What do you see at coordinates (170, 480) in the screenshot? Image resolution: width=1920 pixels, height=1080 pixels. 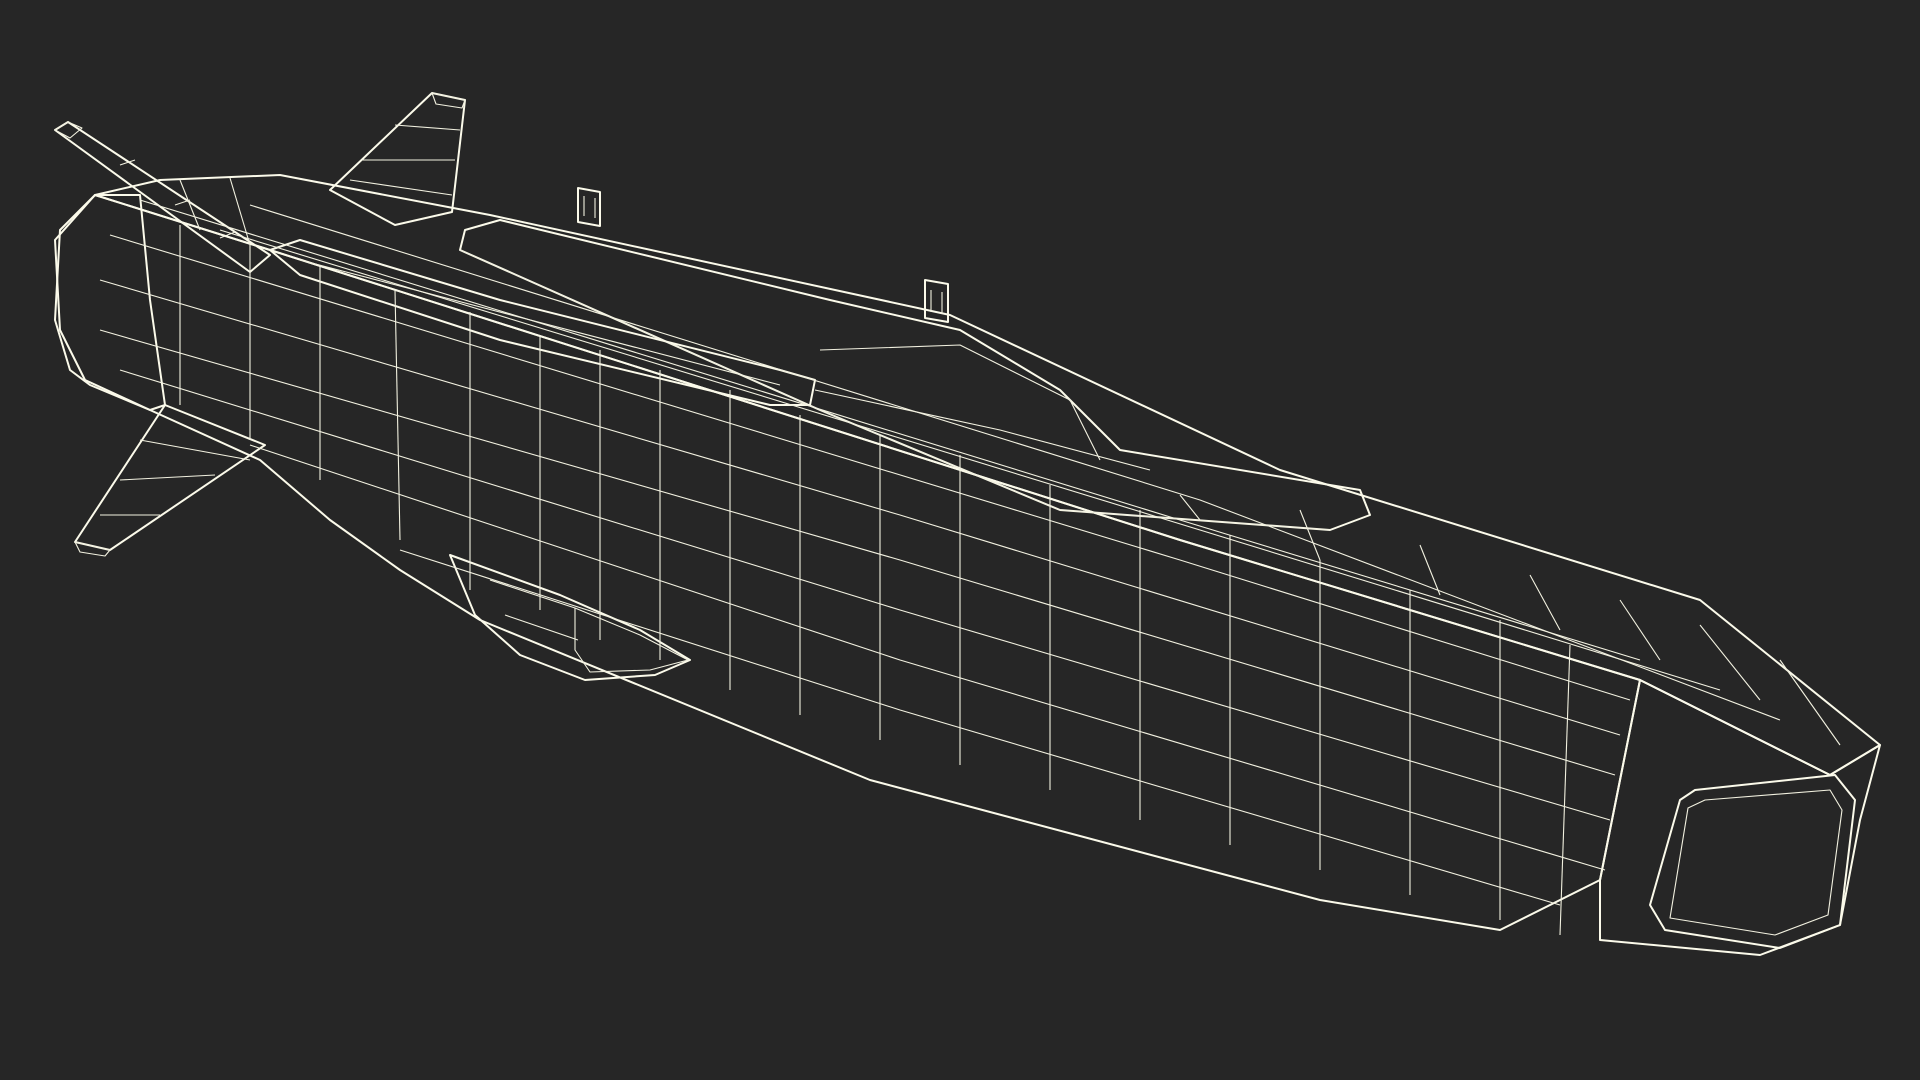 I see `tail-fin-lower-left` at bounding box center [170, 480].